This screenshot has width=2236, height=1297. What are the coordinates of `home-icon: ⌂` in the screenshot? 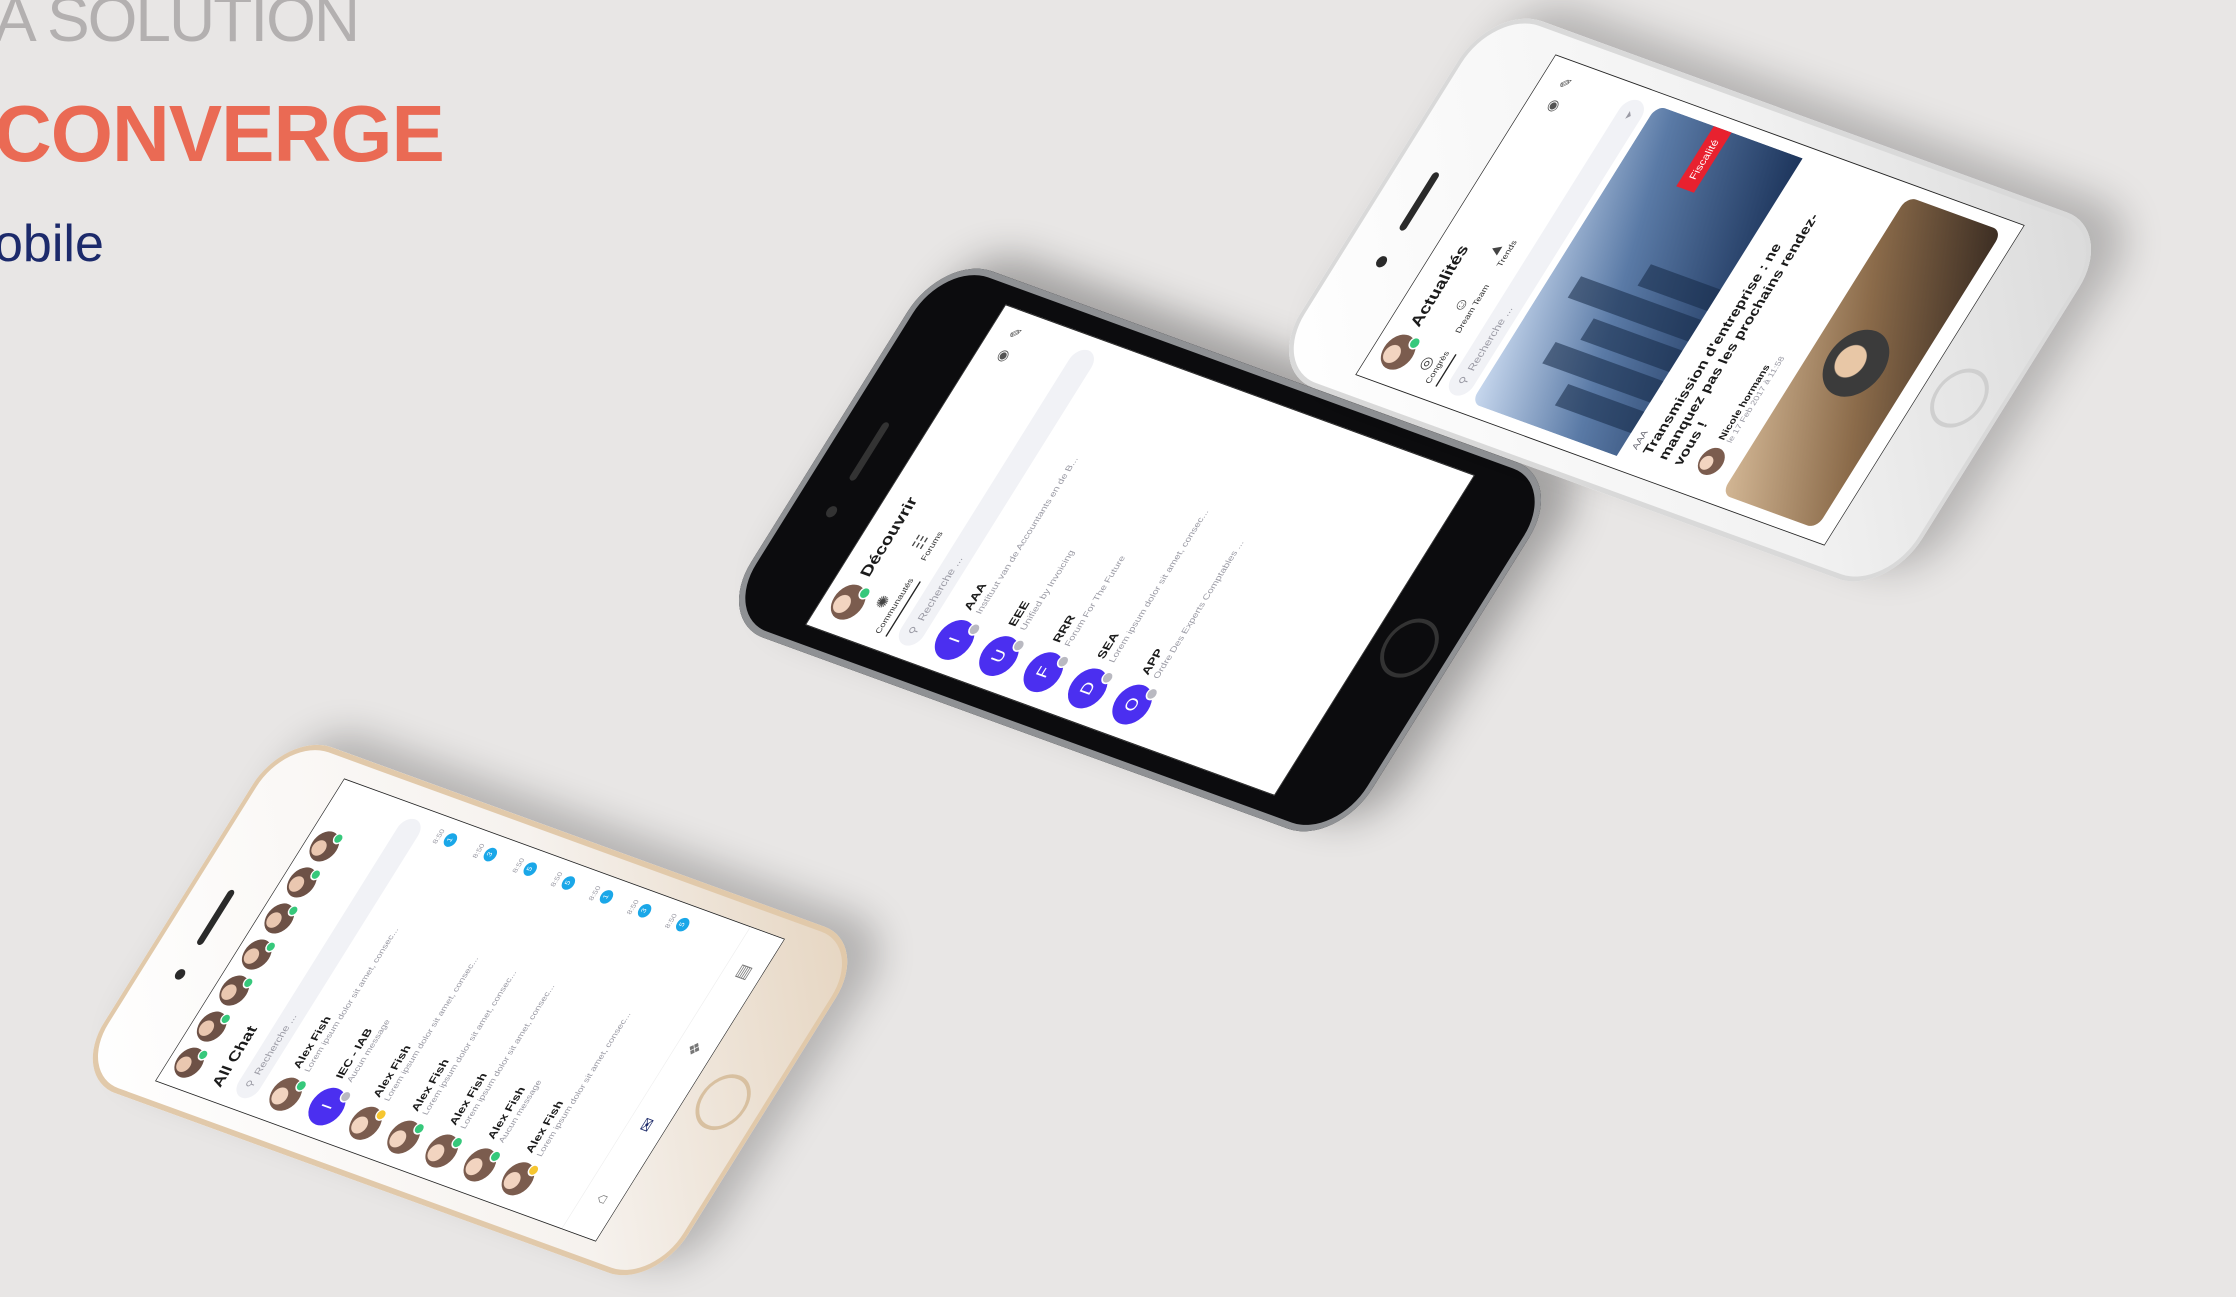 It's located at (601, 1198).